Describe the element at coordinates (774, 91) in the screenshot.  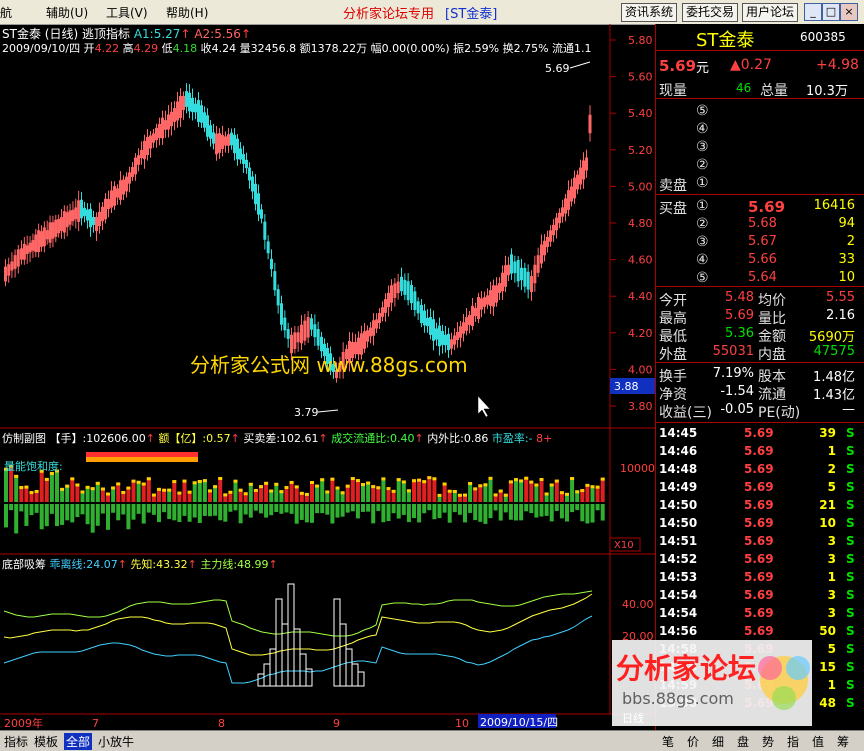
I see `total-vol-label: 总量` at that location.